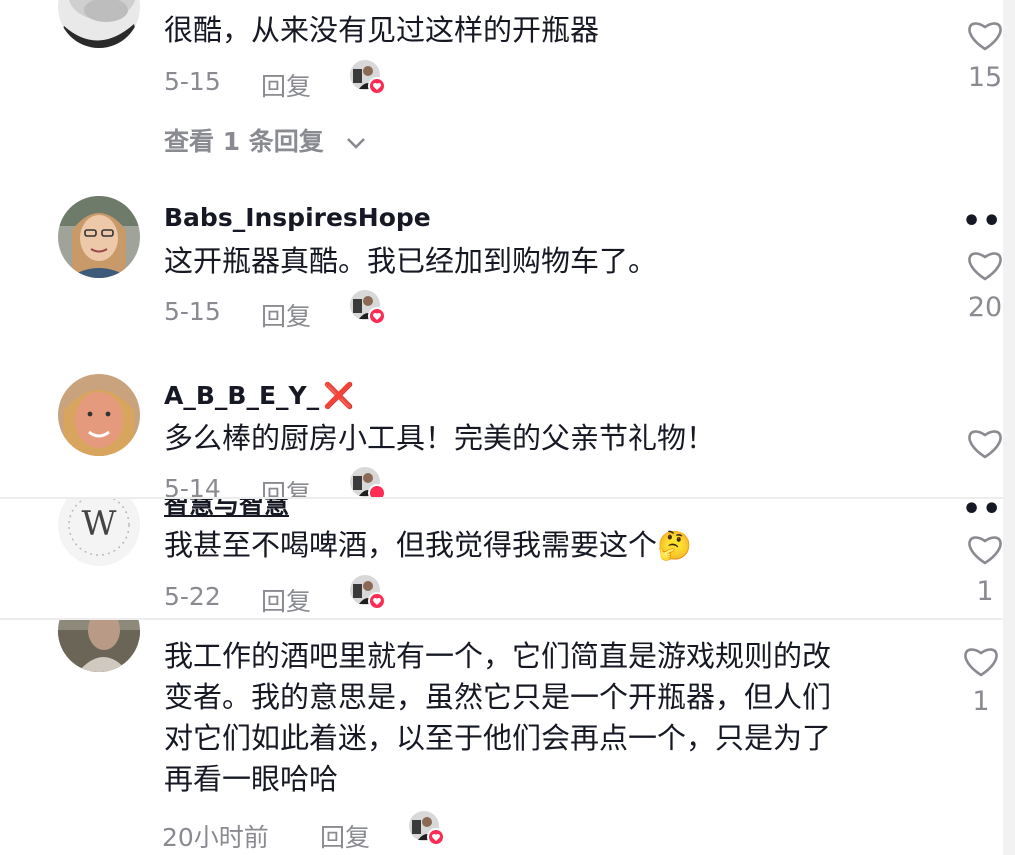  Describe the element at coordinates (192, 596) in the screenshot. I see `comment-date: 5-22` at that location.